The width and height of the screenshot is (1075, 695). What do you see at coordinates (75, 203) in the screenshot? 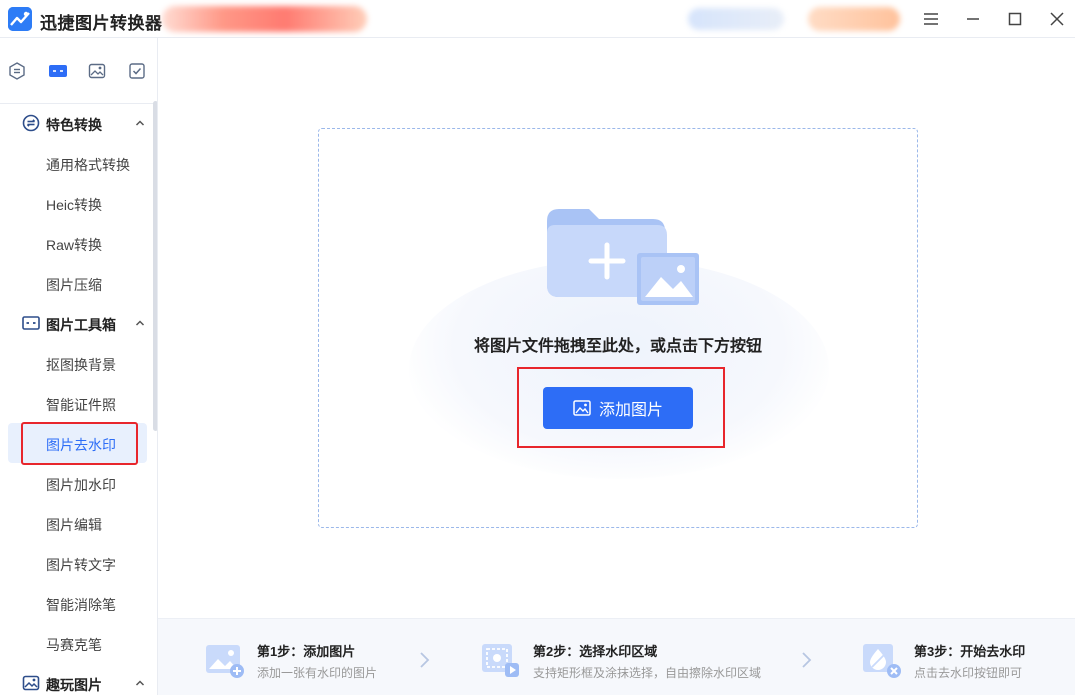
I see `sidebar-item-heic: Heic转换` at bounding box center [75, 203].